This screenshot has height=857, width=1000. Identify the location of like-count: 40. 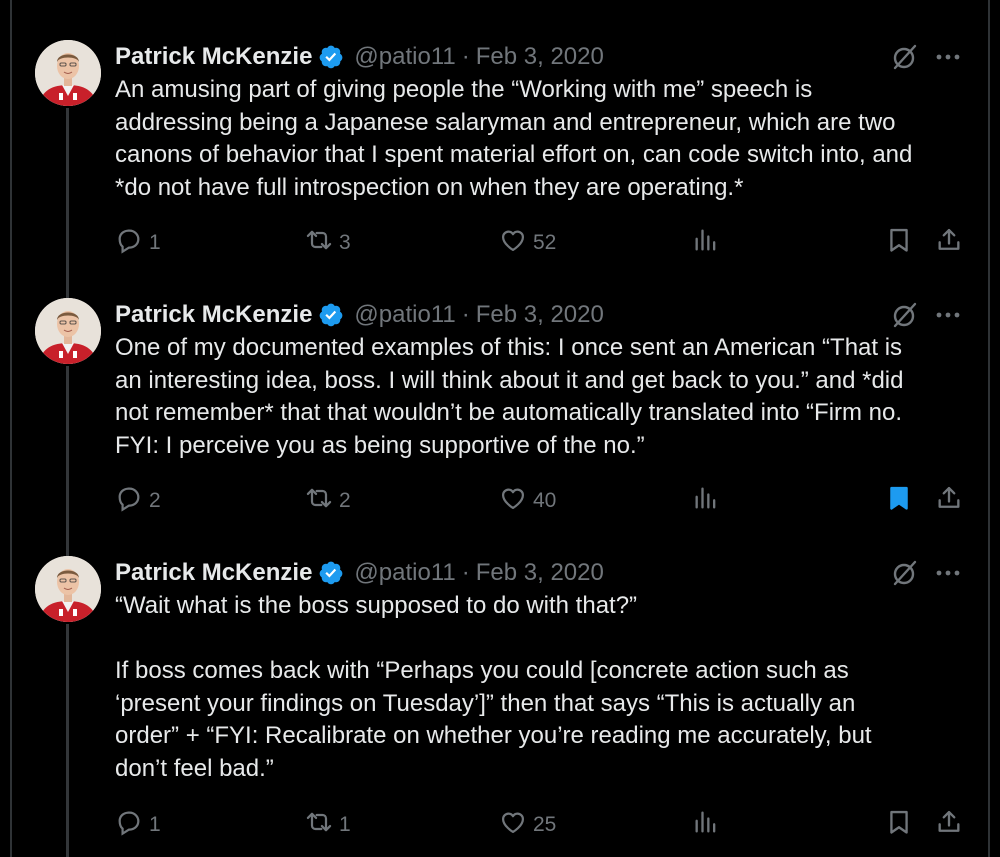
(545, 500).